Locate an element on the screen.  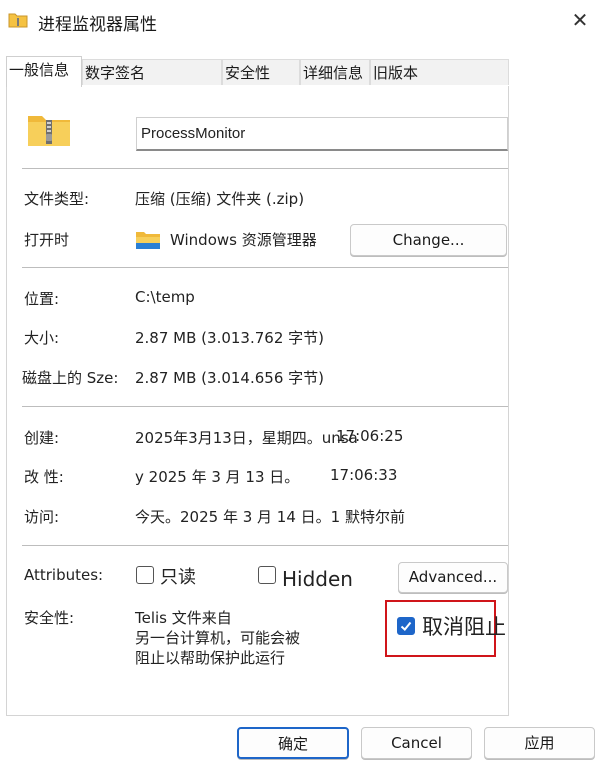
unblock-checkbox is located at coordinates (406, 626).